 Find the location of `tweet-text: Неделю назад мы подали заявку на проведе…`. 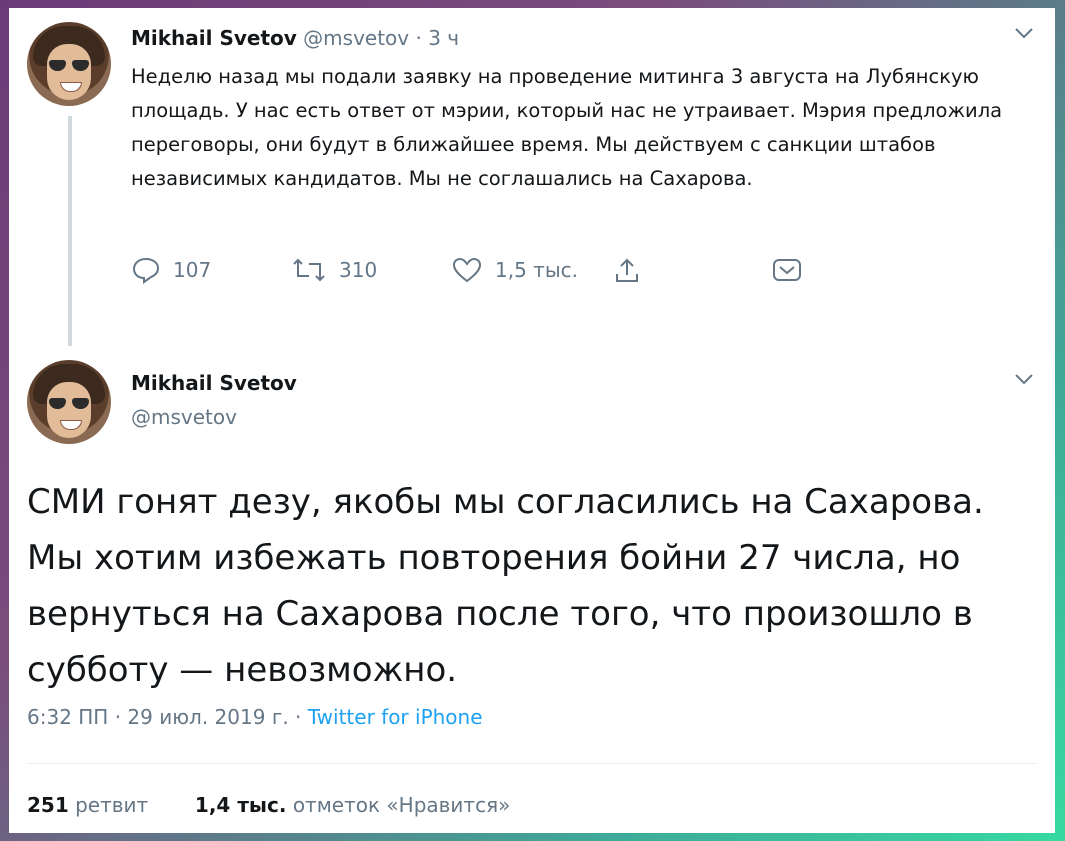

tweet-text: Неделю назад мы подали заявку на проведе… is located at coordinates (567, 127).